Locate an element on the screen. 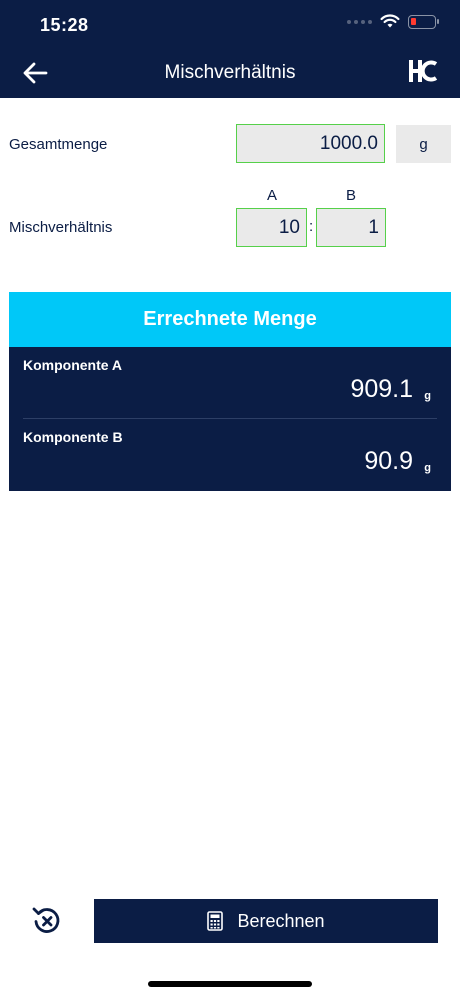 The height and width of the screenshot is (996, 460). column-a-label: A is located at coordinates (271, 195).